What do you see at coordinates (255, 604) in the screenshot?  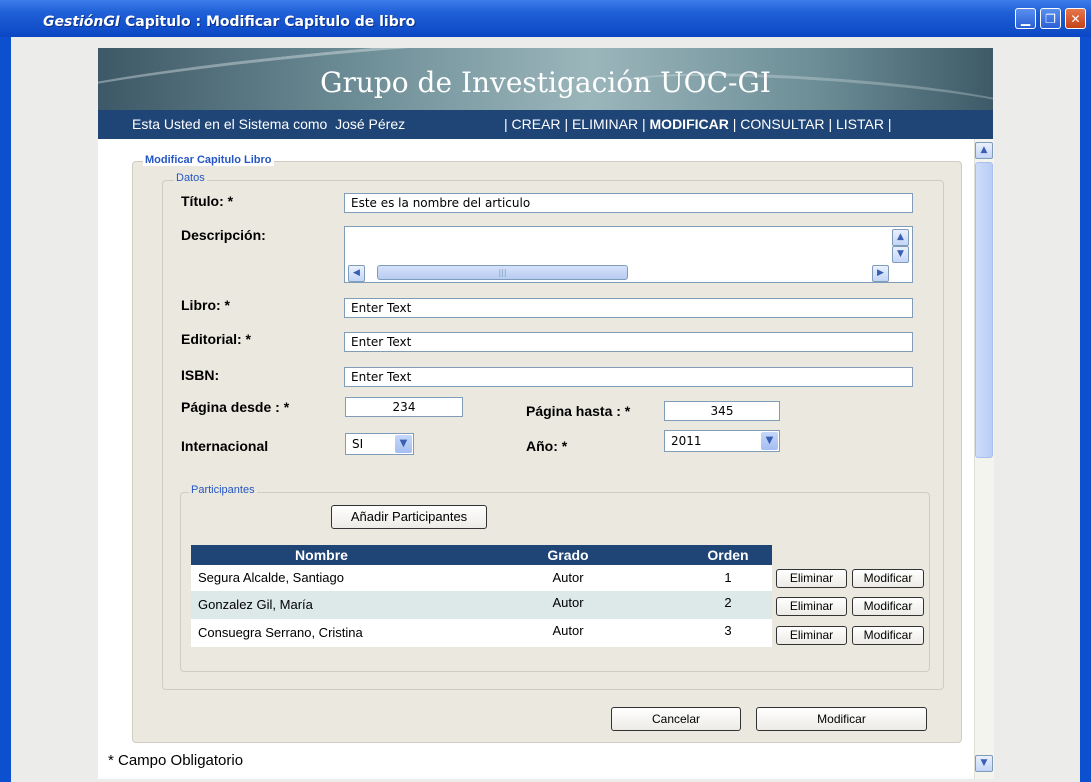 I see `row-nombre: Gonzalez Gil, María` at bounding box center [255, 604].